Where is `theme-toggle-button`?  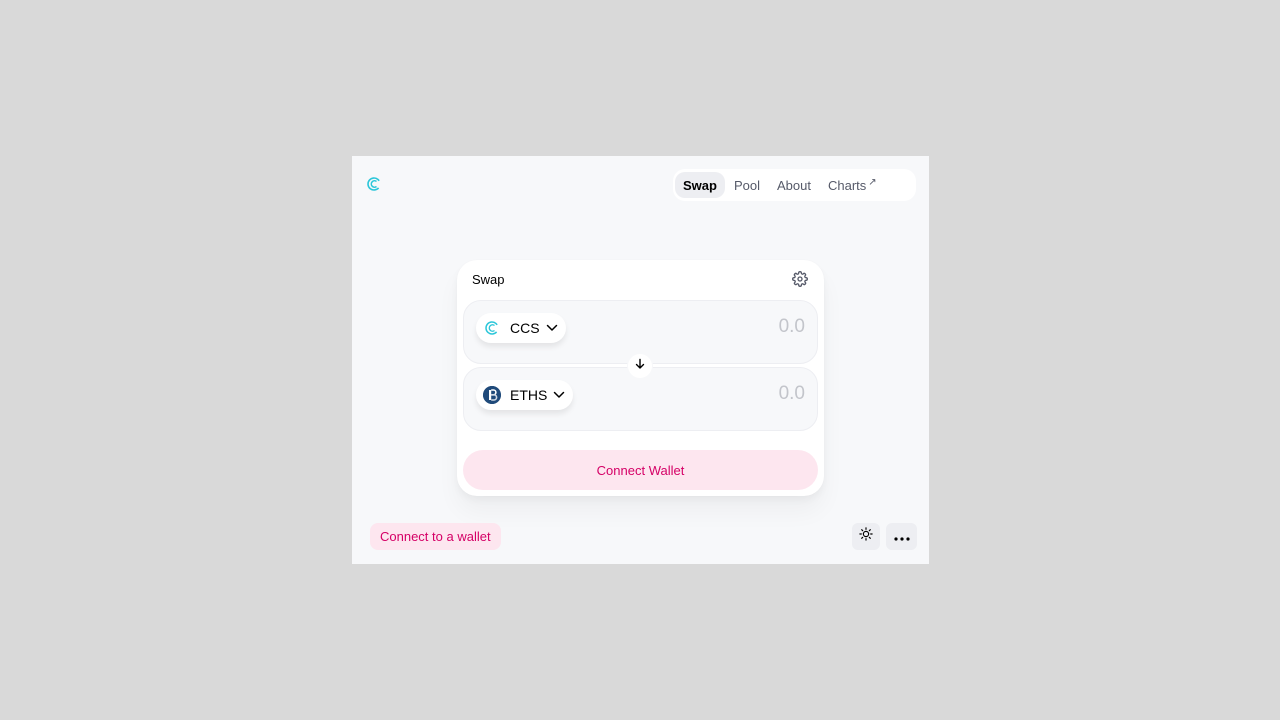 theme-toggle-button is located at coordinates (866, 536).